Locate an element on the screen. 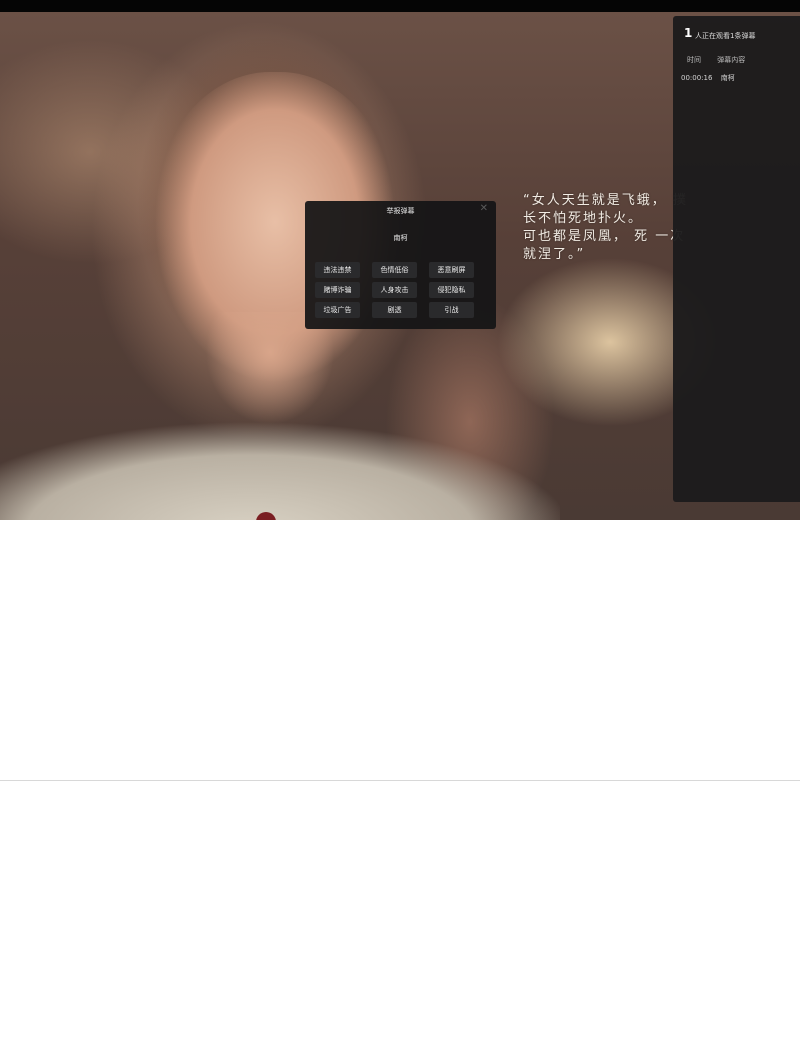  danmaku-list-header: 时间 弹幕内容 is located at coordinates (723, 60).